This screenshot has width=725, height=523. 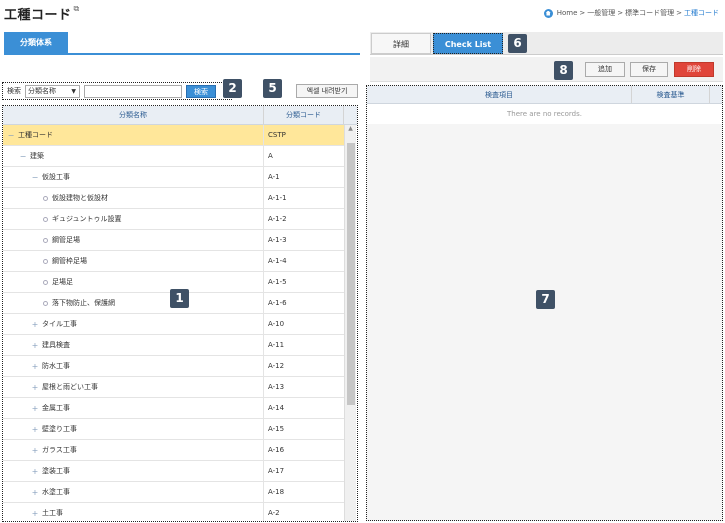 I want to click on grid-header: 分類名称 分類コード, so click(x=180, y=115).